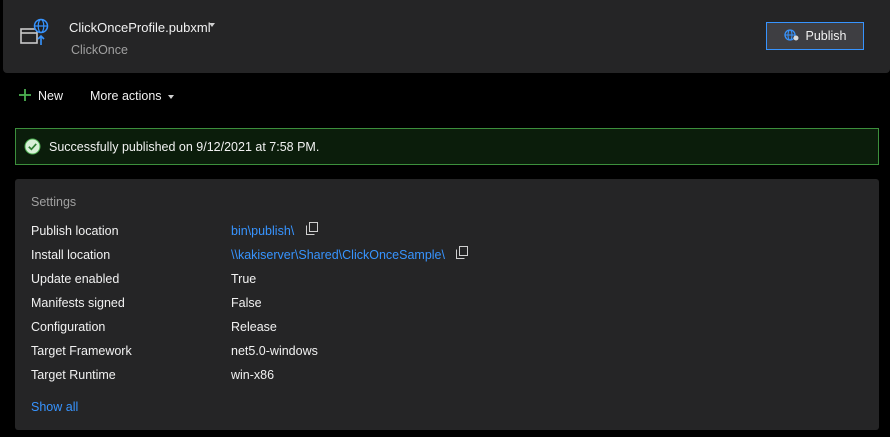 The height and width of the screenshot is (437, 890). I want to click on setting-value: True, so click(244, 279).